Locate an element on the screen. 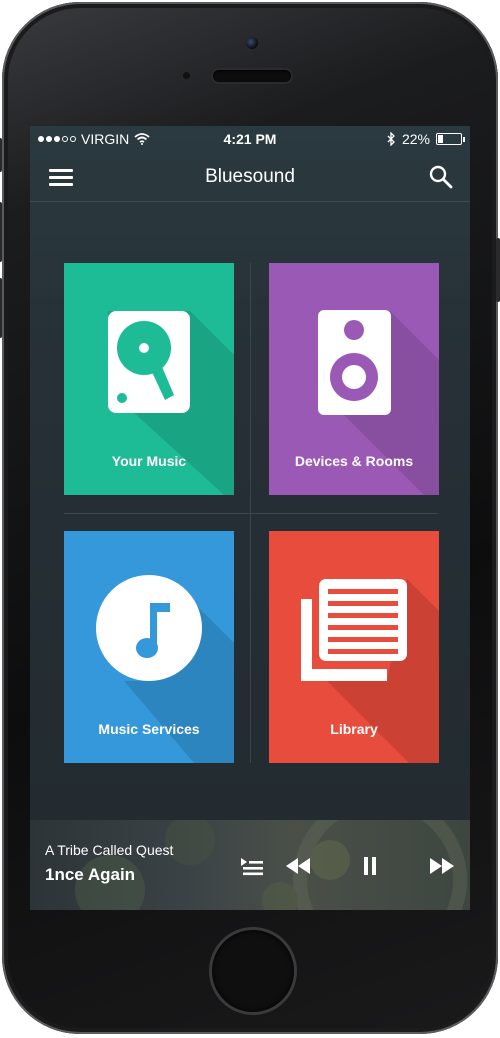  power-button is located at coordinates (498, 270).